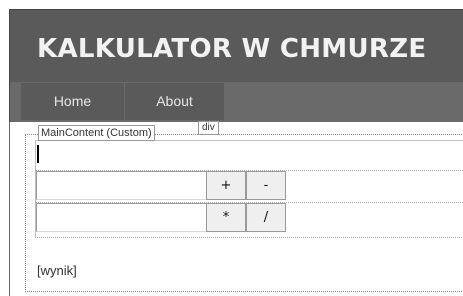  Describe the element at coordinates (226, 217) in the screenshot. I see `multiply-button: *` at that location.